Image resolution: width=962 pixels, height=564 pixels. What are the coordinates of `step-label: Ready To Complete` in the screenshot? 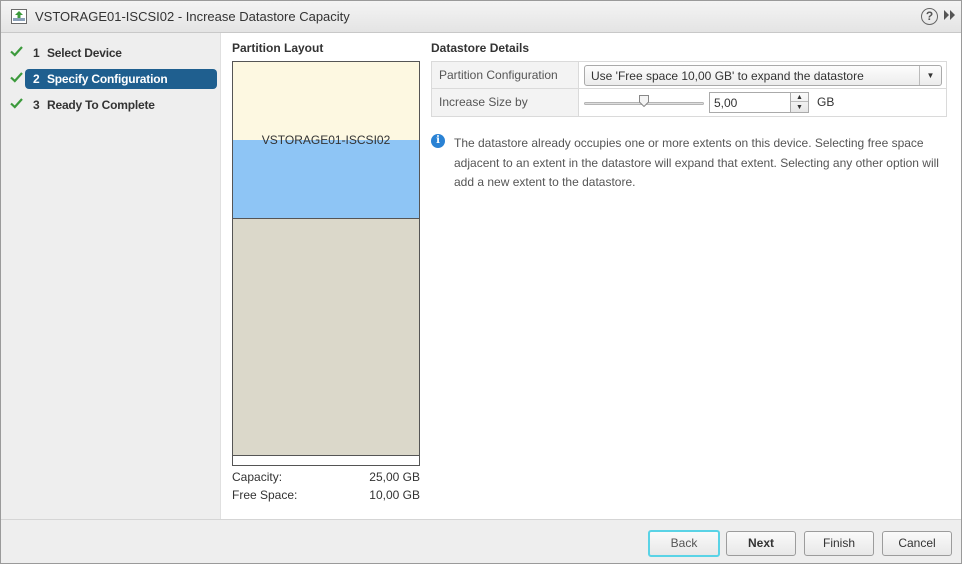 It's located at (101, 105).